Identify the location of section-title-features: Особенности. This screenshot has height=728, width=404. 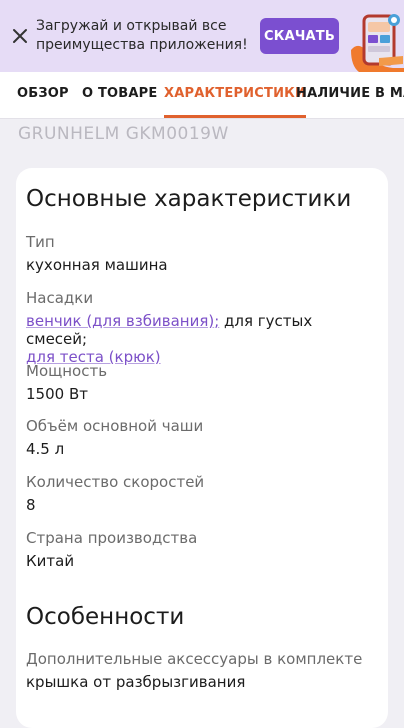
(105, 617).